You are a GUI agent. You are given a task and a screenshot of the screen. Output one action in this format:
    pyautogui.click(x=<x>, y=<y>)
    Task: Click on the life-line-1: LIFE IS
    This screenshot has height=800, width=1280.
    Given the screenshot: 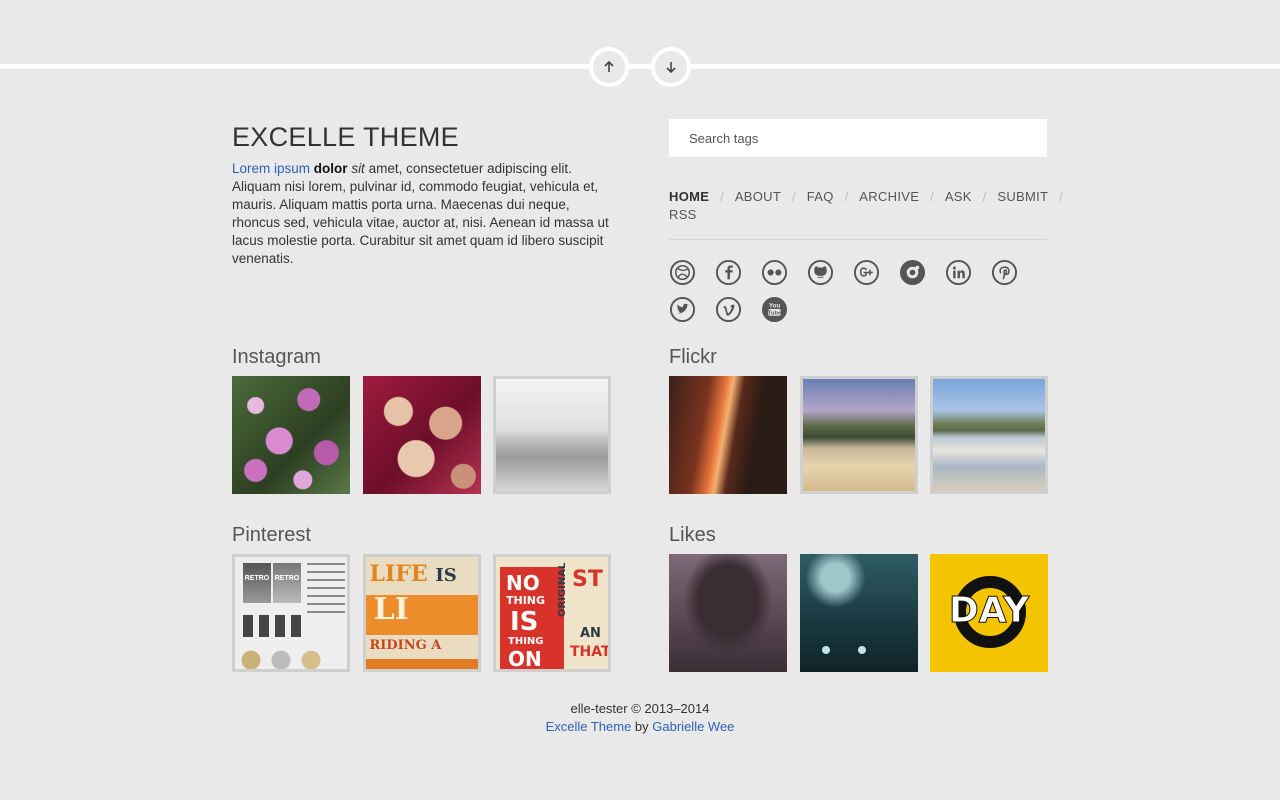 What is the action you would take?
    pyautogui.click(x=413, y=574)
    